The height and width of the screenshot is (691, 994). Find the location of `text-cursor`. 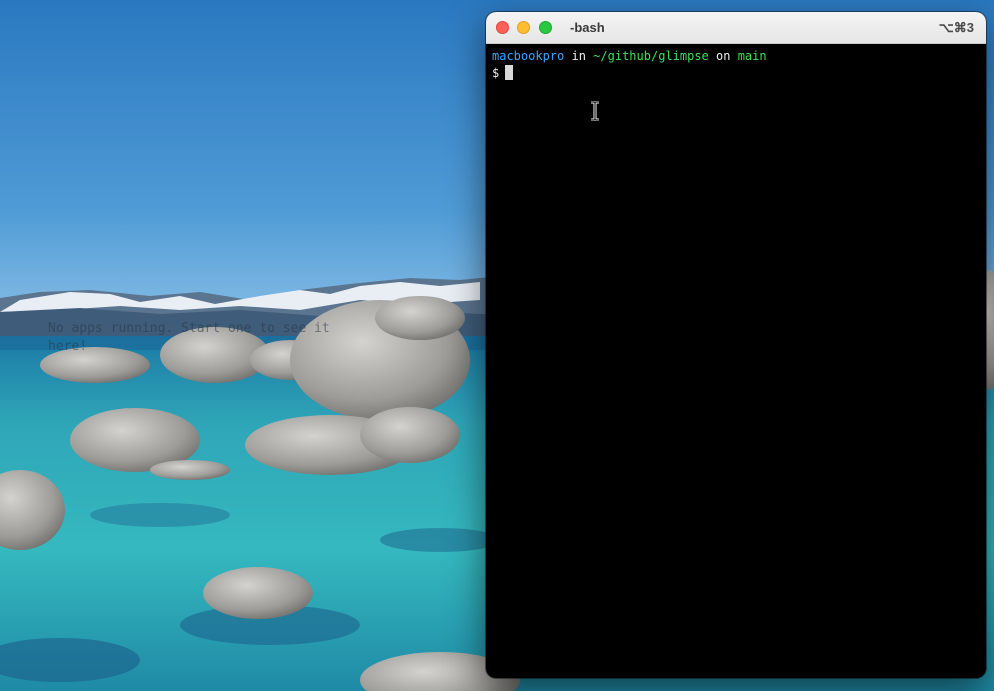

text-cursor is located at coordinates (509, 72).